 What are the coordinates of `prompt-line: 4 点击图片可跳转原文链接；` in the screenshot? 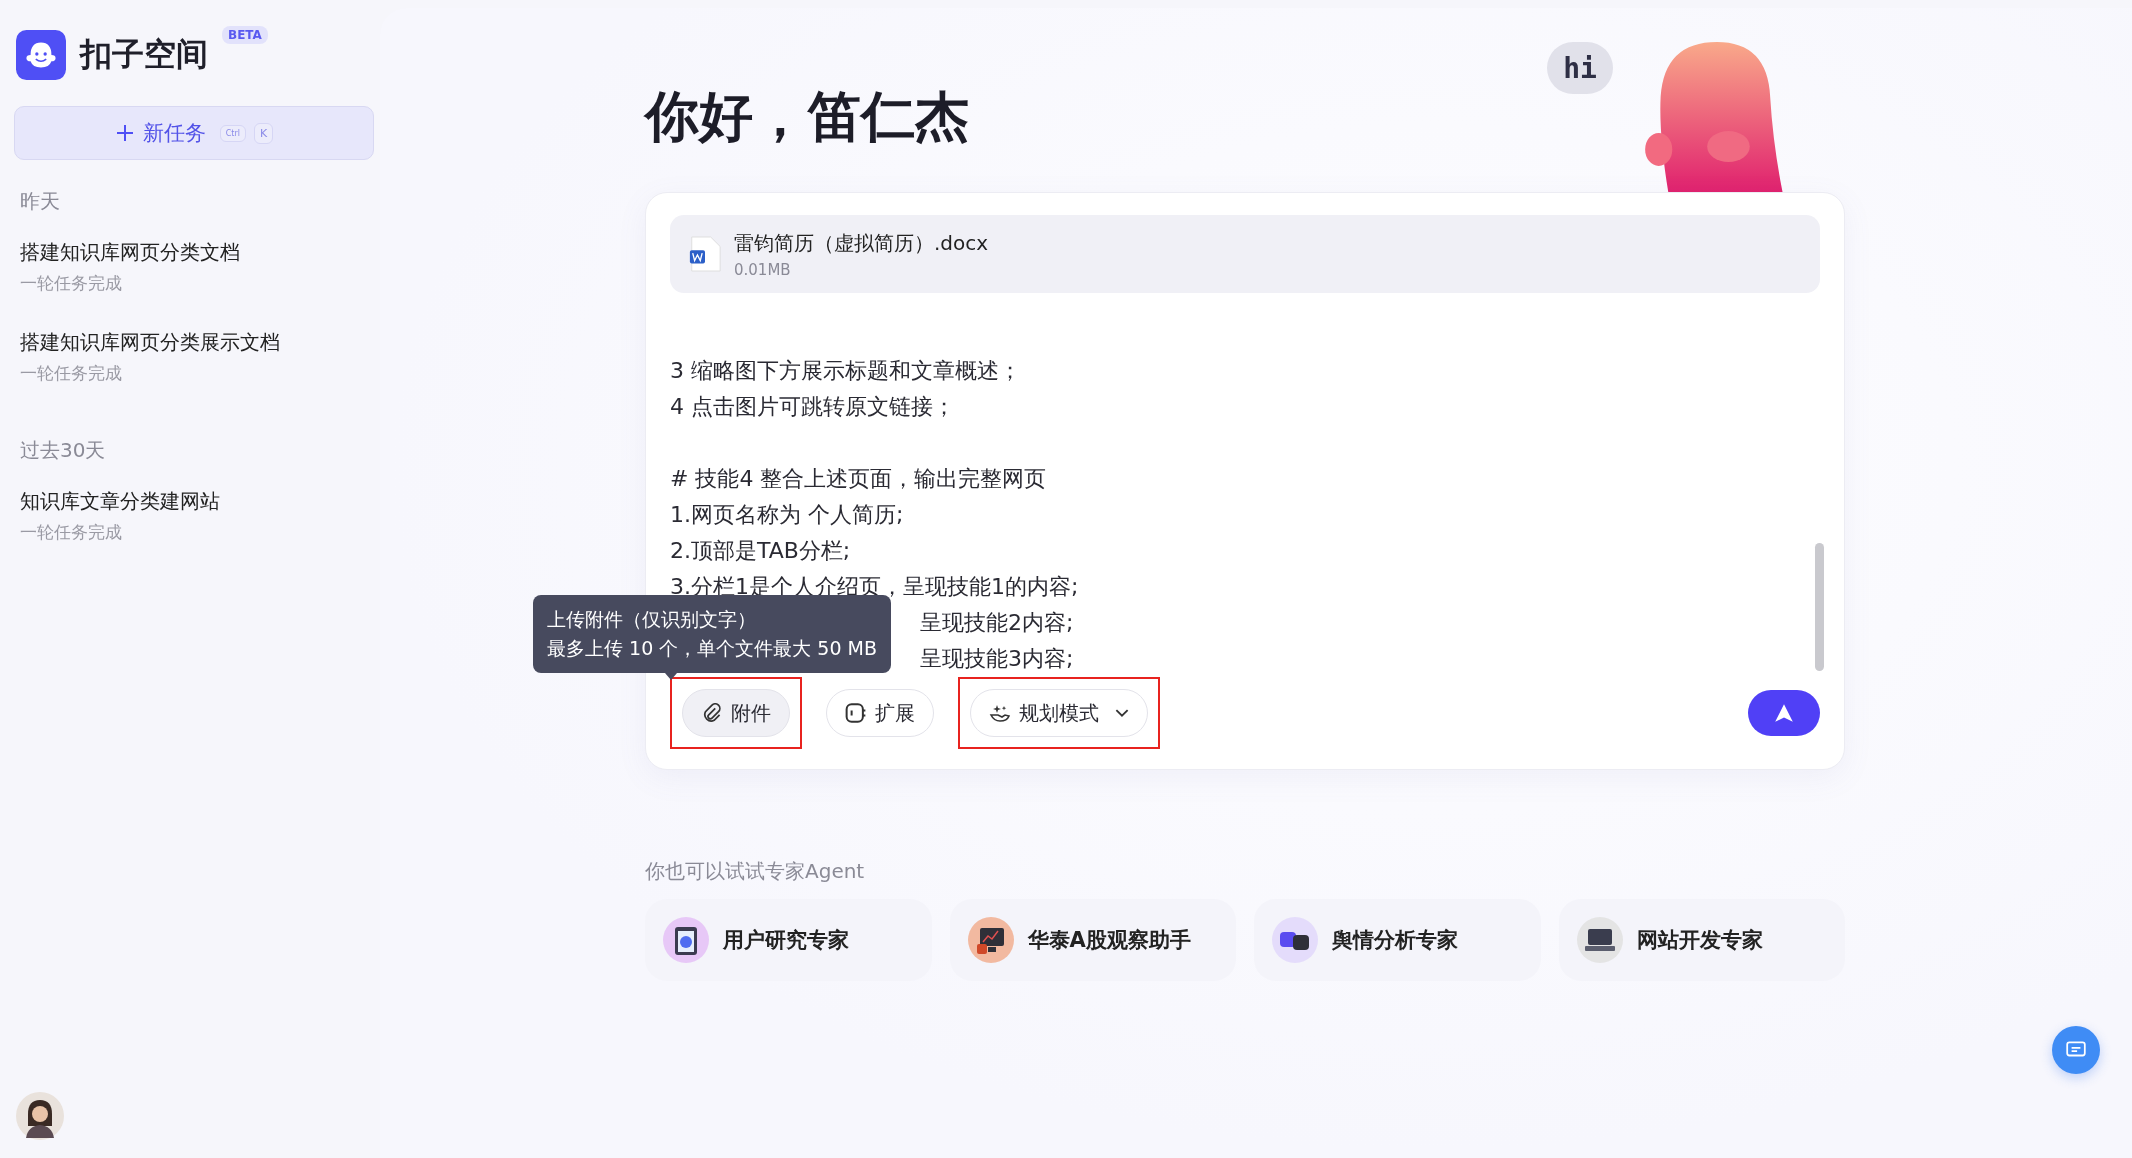 It's located at (812, 407).